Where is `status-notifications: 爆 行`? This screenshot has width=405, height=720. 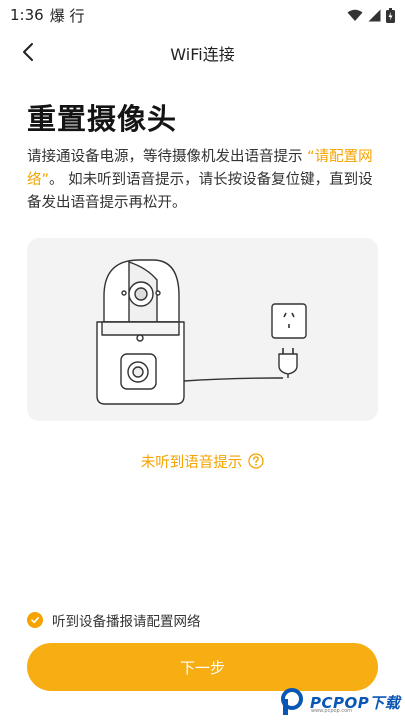 status-notifications: 爆 行 is located at coordinates (67, 15).